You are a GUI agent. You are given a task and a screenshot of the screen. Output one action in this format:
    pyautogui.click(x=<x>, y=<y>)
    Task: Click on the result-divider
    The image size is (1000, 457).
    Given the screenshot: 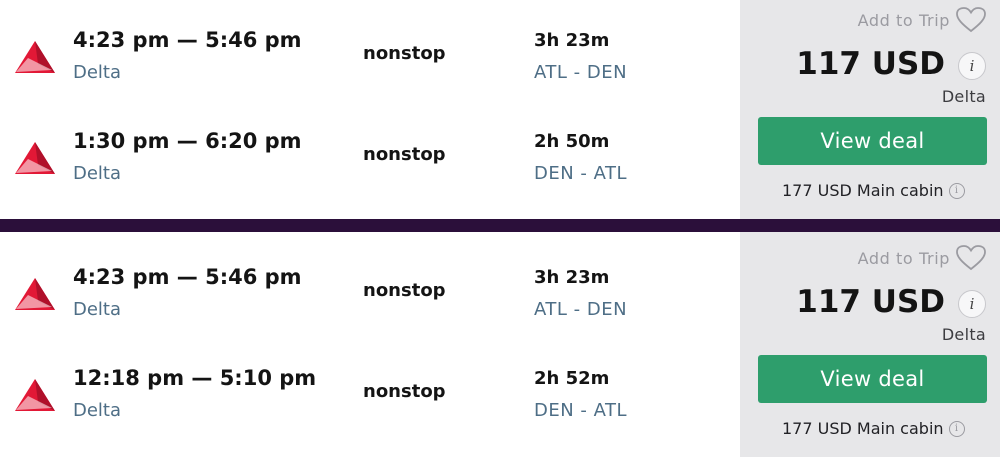 What is the action you would take?
    pyautogui.click(x=500, y=225)
    